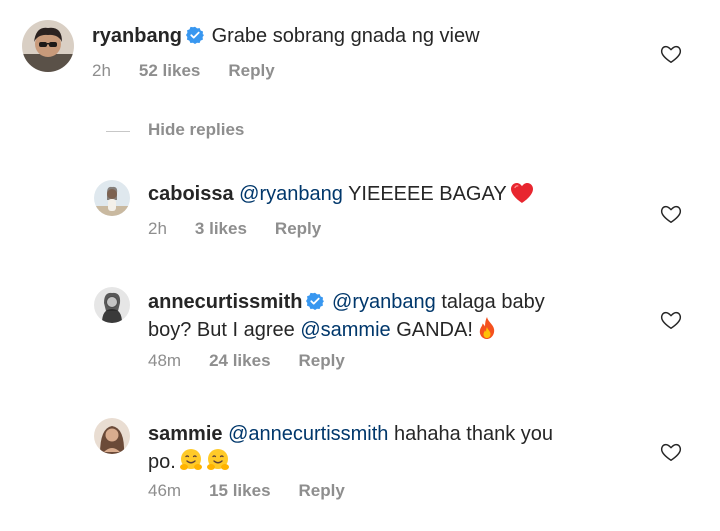 The image size is (720, 531). I want to click on comment-text-line1: hahaha thank you, so click(474, 434).